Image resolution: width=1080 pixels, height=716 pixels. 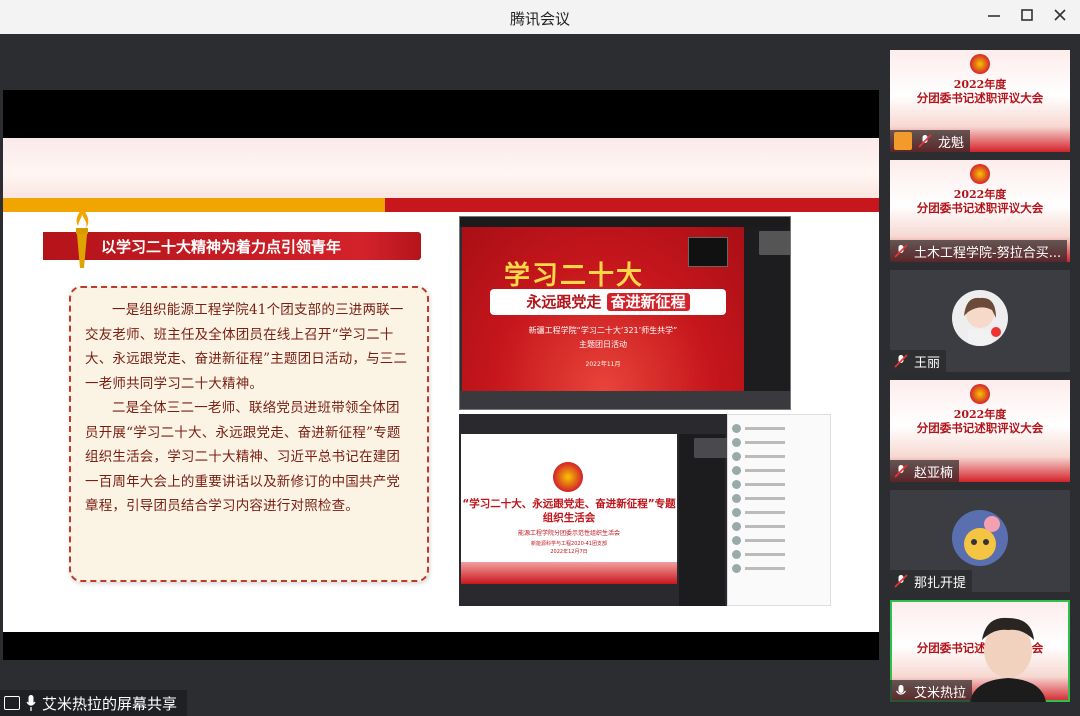 I want to click on minimize-icon, so click(x=994, y=16).